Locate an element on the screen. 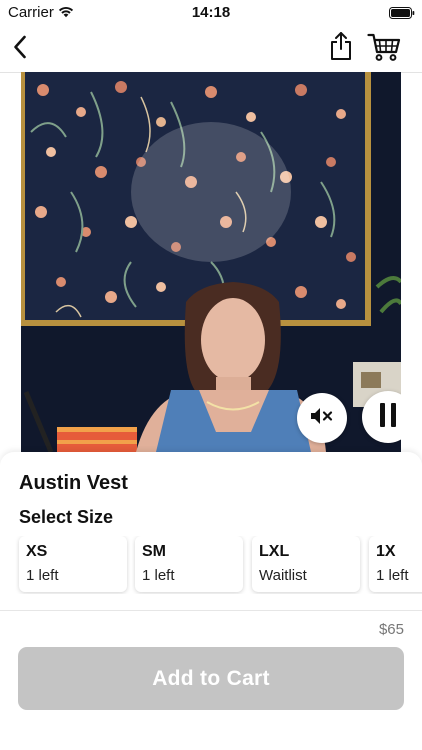 This screenshot has height=750, width=422. select-size-label: Select Size is located at coordinates (66, 517).